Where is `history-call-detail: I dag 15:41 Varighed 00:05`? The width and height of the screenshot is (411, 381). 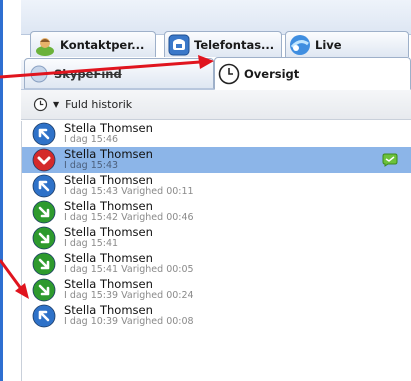
history-call-detail: I dag 15:41 Varighed 00:05 is located at coordinates (129, 269).